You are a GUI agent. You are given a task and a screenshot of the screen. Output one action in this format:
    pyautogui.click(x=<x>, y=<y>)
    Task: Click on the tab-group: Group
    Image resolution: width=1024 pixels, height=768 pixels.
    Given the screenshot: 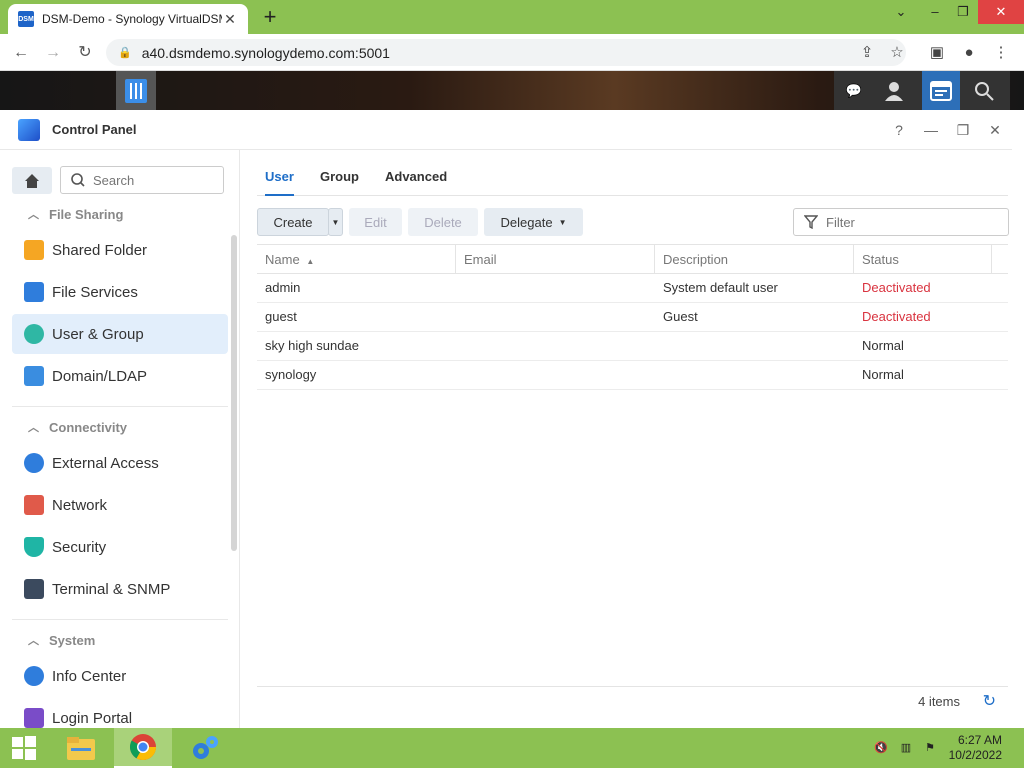 What is the action you would take?
    pyautogui.click(x=339, y=176)
    